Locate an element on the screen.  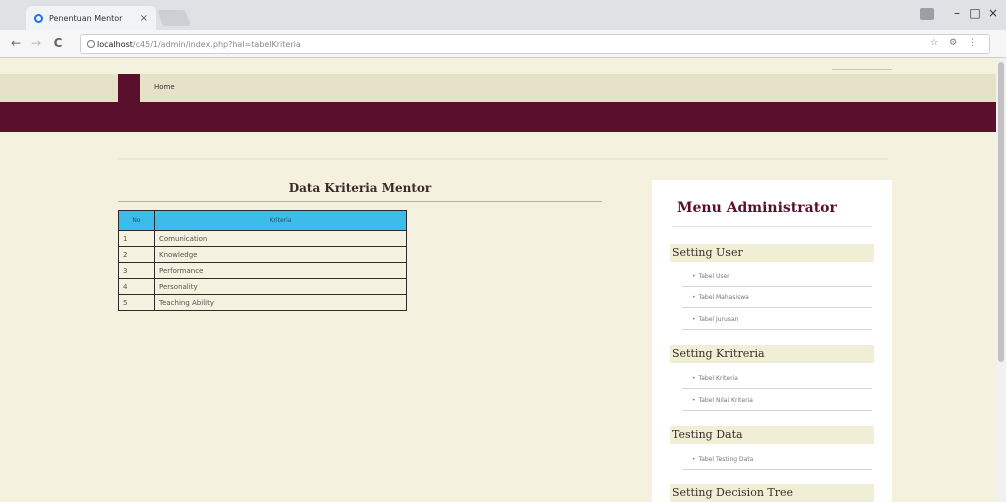
table-row: 5 Teaching Ability is located at coordinates (262, 302).